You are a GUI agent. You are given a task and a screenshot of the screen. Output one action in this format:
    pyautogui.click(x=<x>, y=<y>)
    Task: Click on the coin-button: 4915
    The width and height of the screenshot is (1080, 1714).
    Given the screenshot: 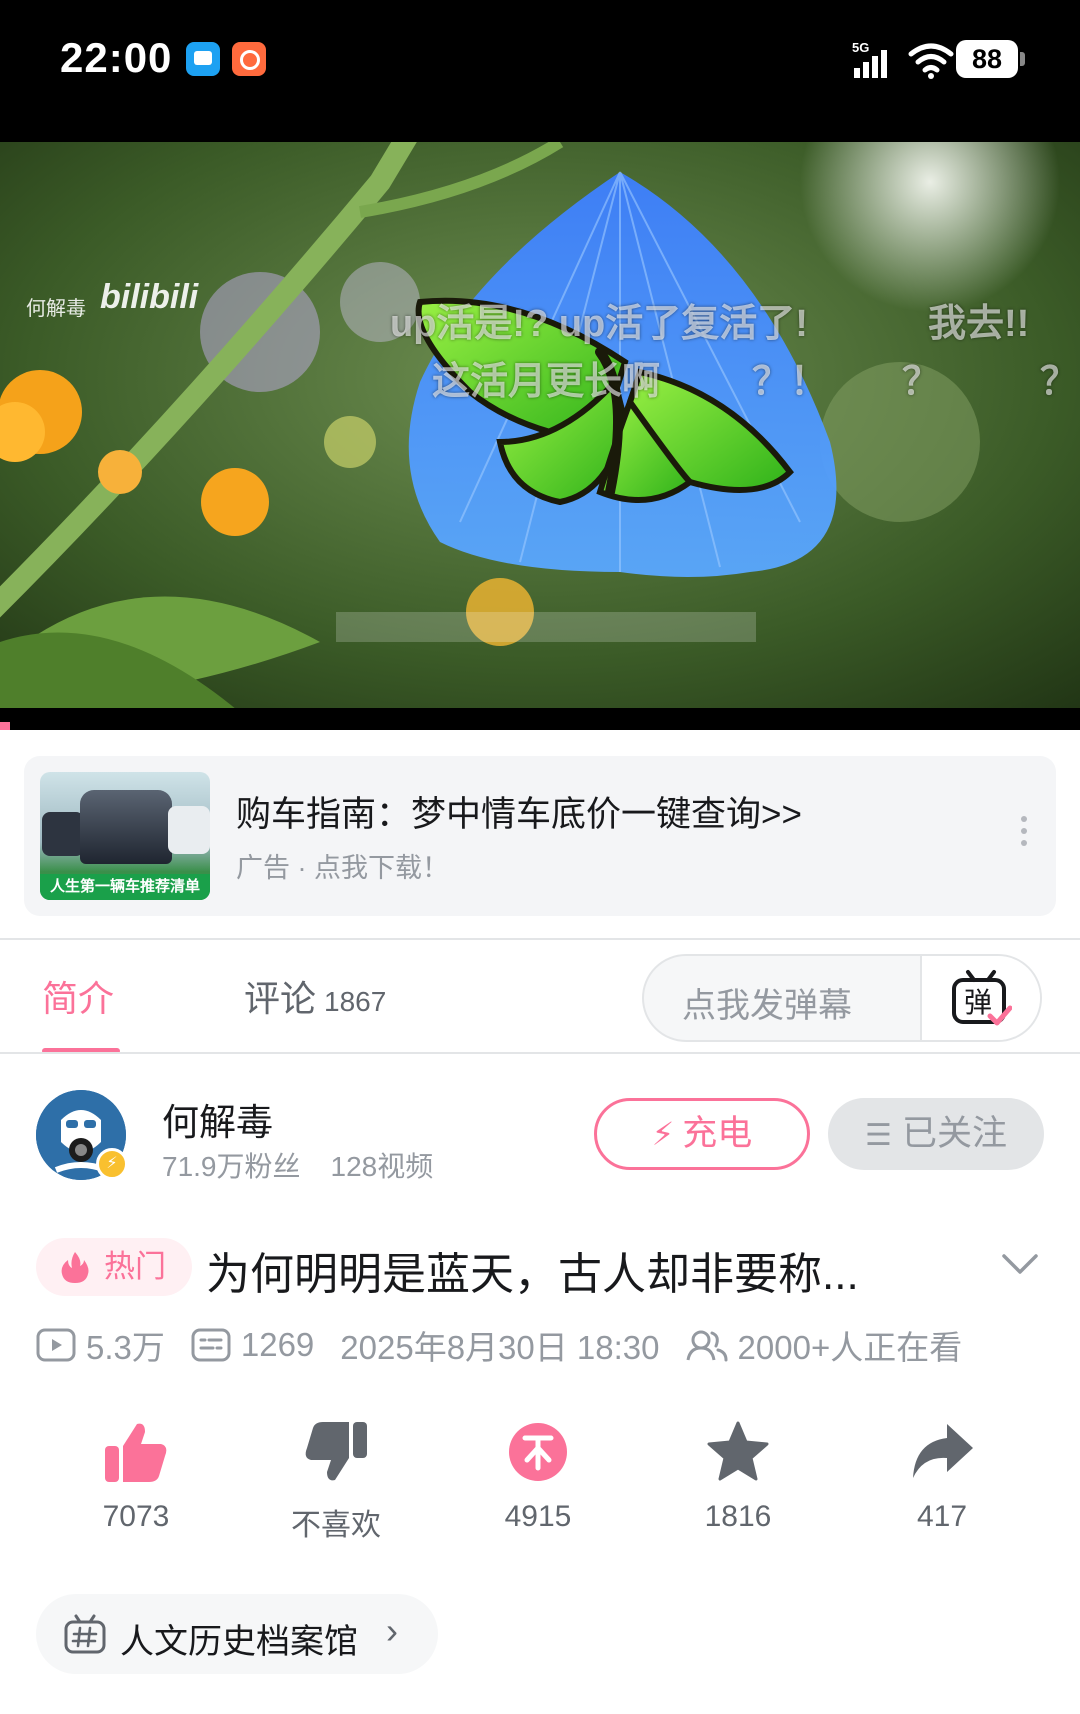 What is the action you would take?
    pyautogui.click(x=538, y=1485)
    